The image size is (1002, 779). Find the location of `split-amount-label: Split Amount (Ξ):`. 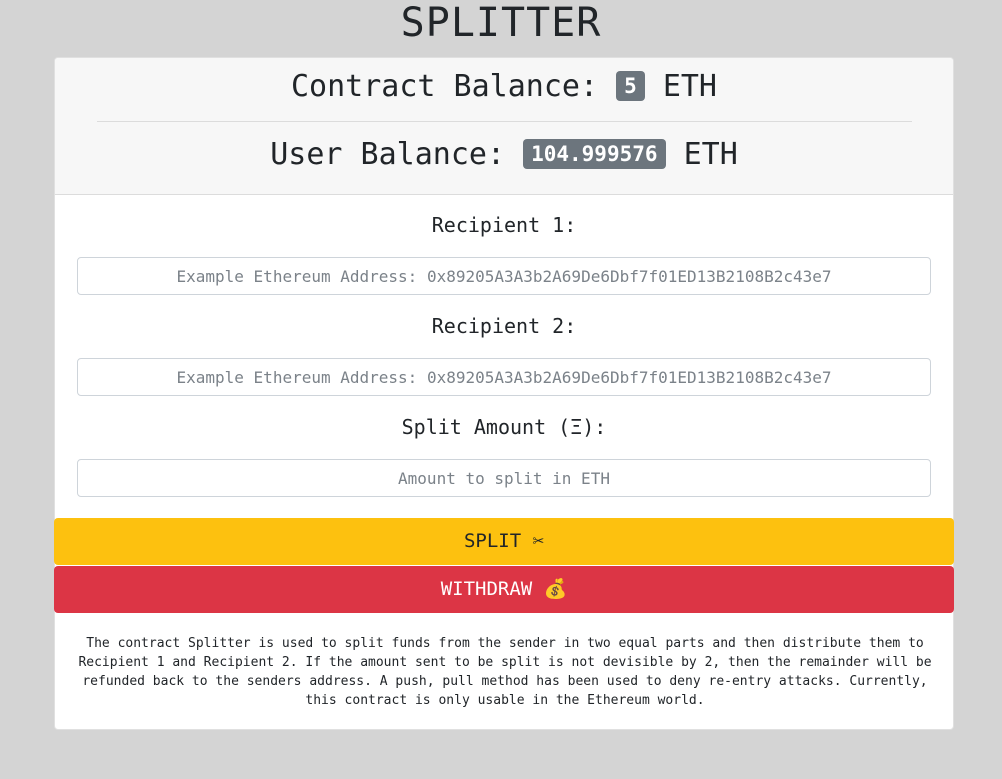

split-amount-label: Split Amount (Ξ): is located at coordinates (504, 427).